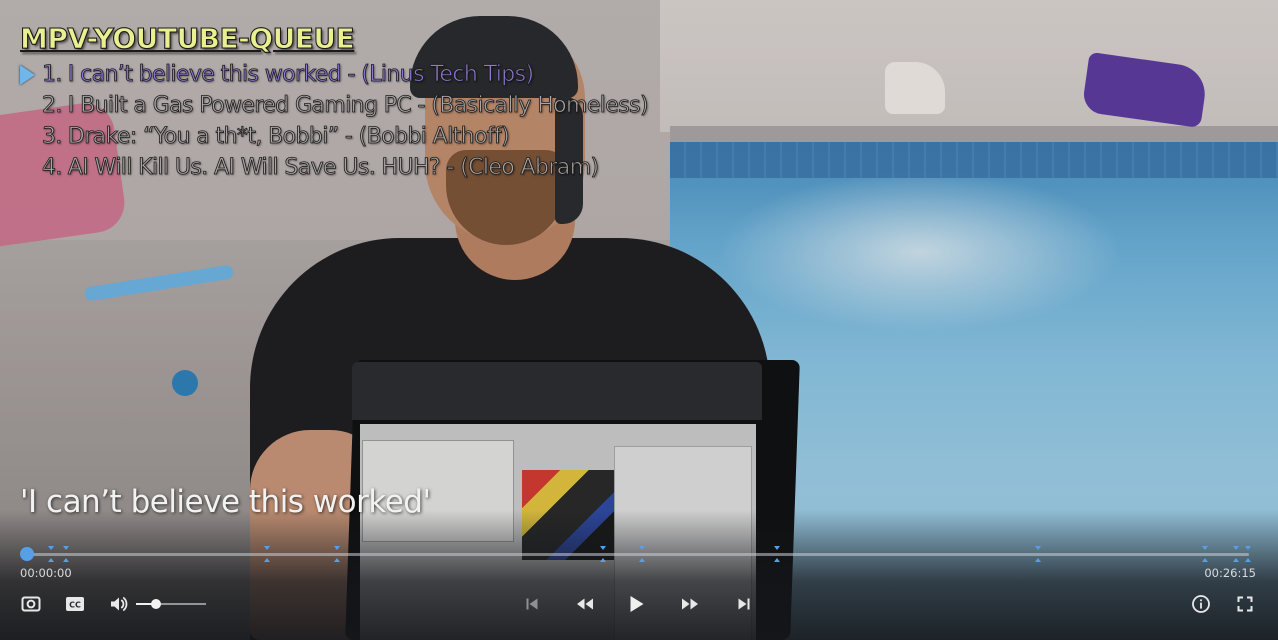 The width and height of the screenshot is (1278, 640). What do you see at coordinates (52, 106) in the screenshot?
I see `playlist-item-number: 2.` at bounding box center [52, 106].